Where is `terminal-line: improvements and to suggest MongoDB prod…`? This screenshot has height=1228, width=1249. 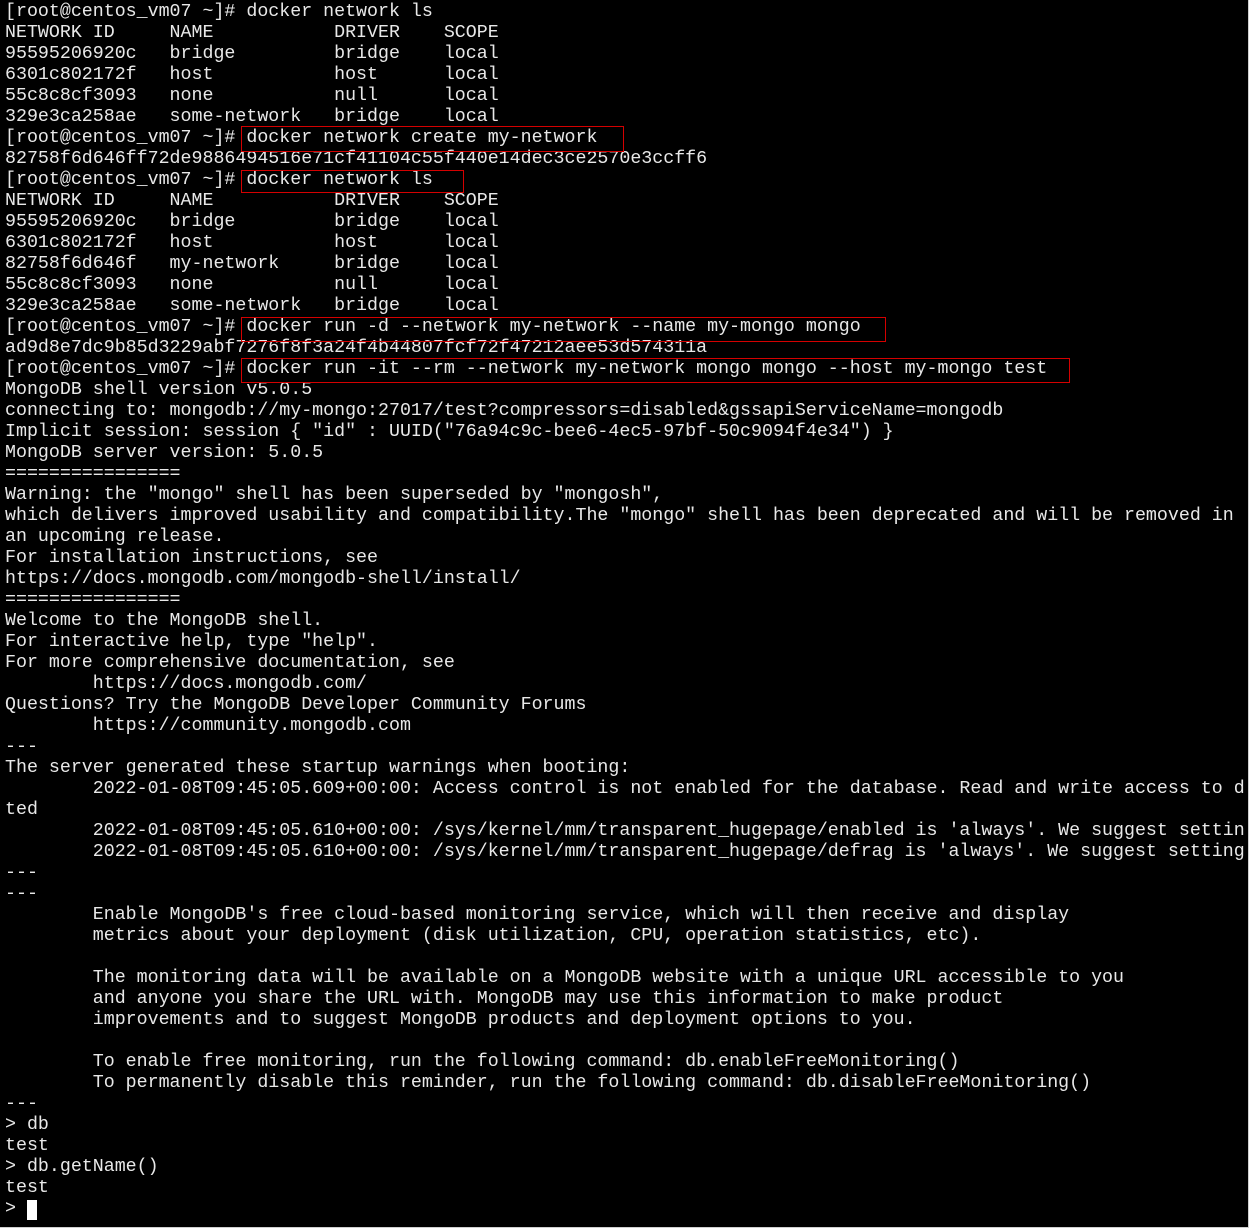
terminal-line: improvements and to suggest MongoDB prod… is located at coordinates (460, 1020).